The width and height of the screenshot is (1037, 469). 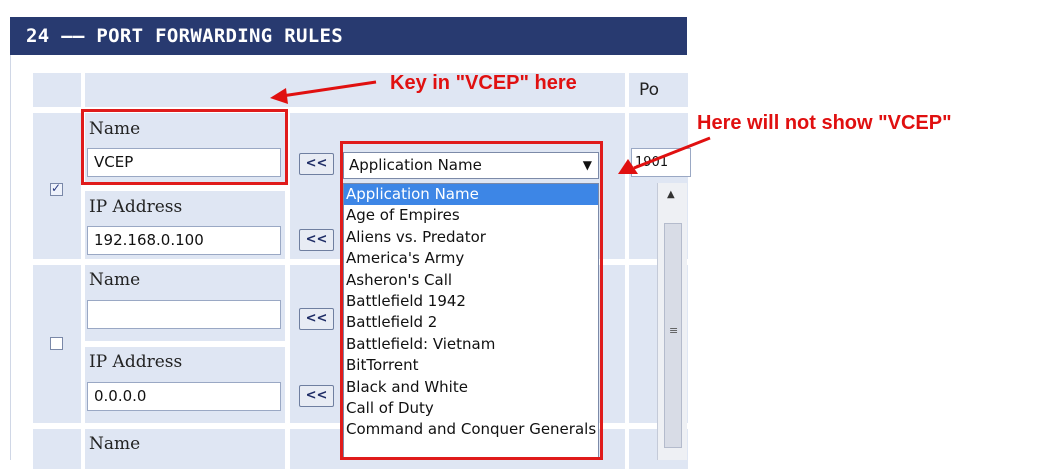 I want to click on rule-1-ip-label: IP Address, so click(x=136, y=207).